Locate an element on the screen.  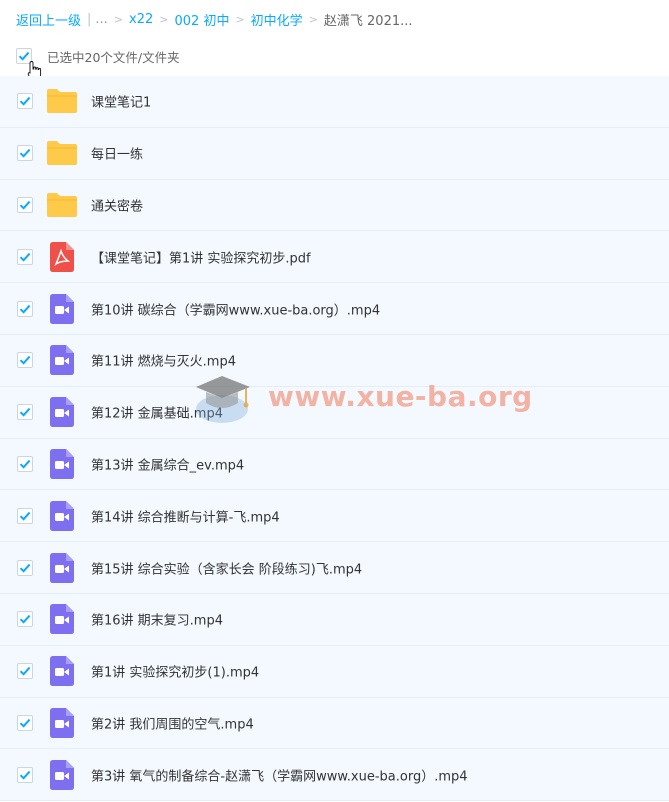
file-name: 第1讲 实验探究初步(1).mp4 is located at coordinates (175, 671).